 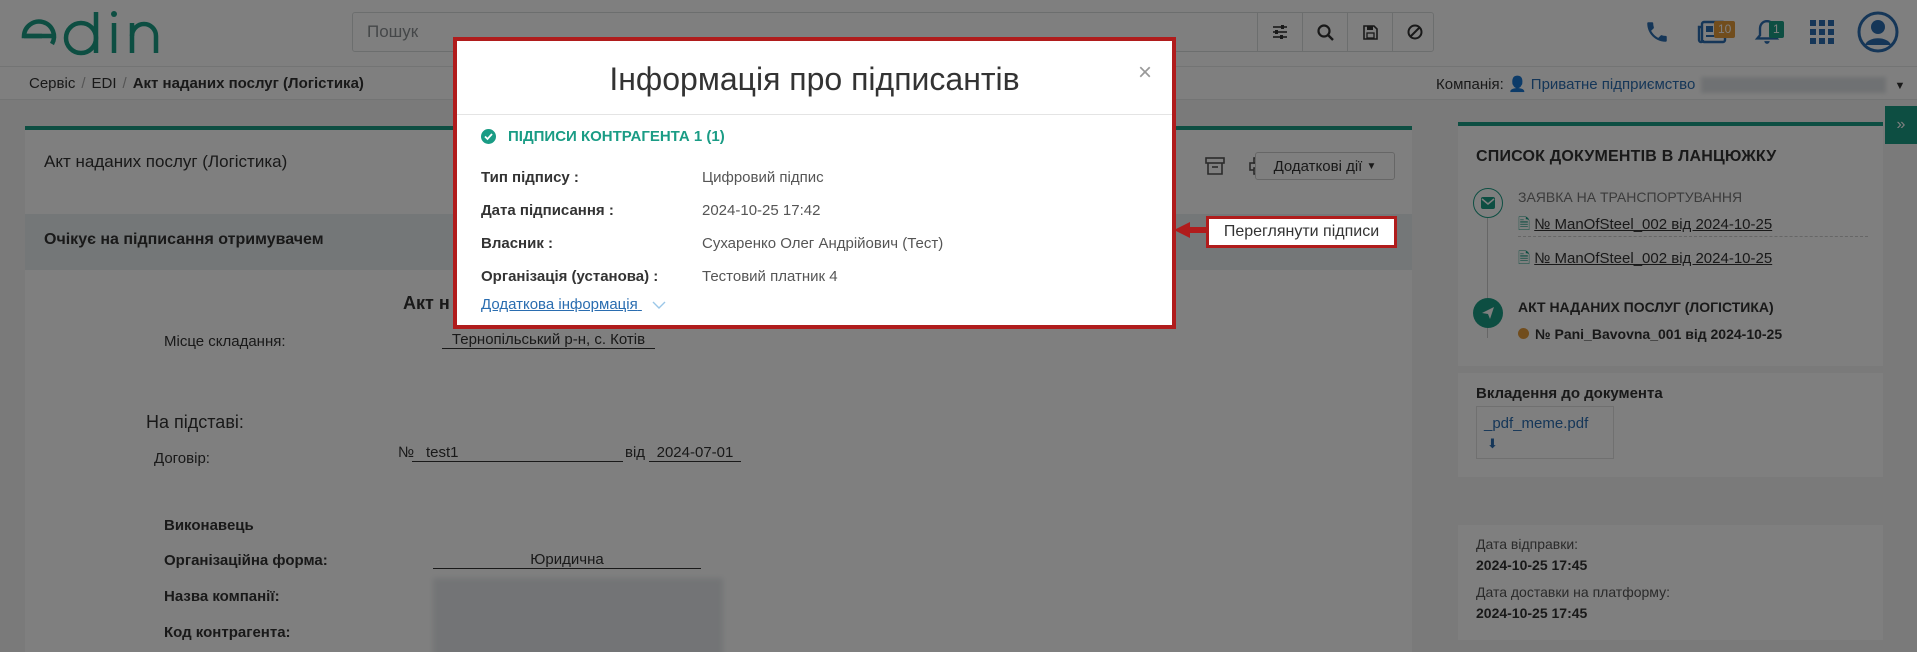 What do you see at coordinates (1145, 73) in the screenshot?
I see `close-icon: ×` at bounding box center [1145, 73].